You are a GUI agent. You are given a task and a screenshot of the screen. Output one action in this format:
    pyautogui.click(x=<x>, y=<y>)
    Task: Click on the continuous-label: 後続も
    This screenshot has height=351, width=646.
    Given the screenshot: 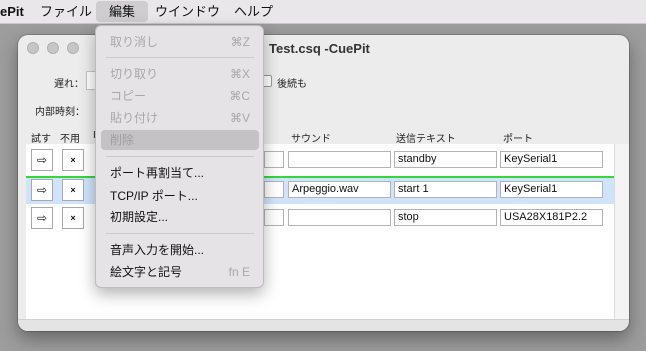 What is the action you would take?
    pyautogui.click(x=292, y=84)
    